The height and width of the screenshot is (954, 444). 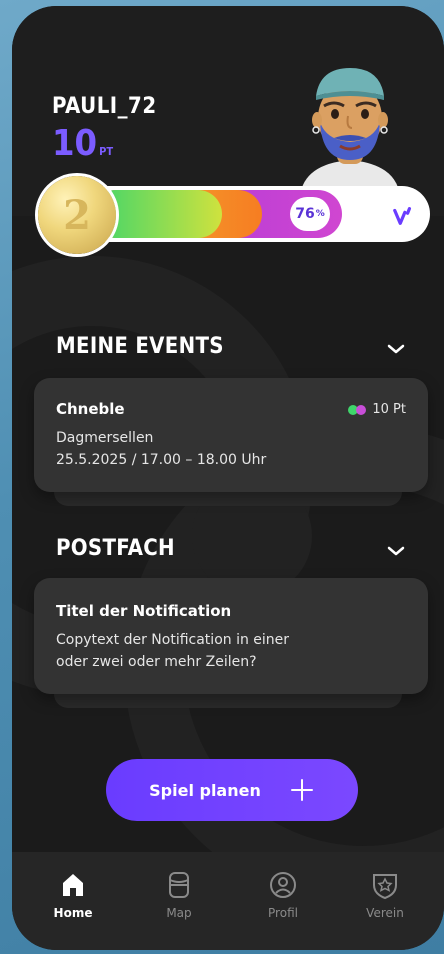 I want to click on notification-title: Titel der Notification, so click(x=144, y=611).